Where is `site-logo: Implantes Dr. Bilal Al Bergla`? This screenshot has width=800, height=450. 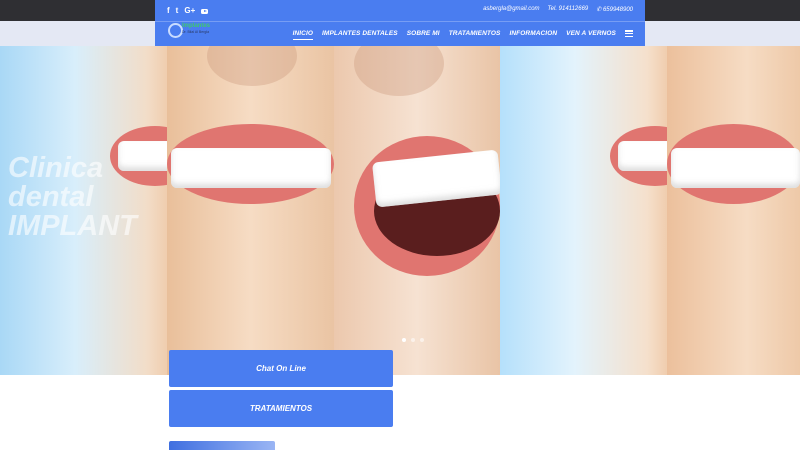
site-logo: Implantes Dr. Bilal Al Bergla is located at coordinates (194, 31).